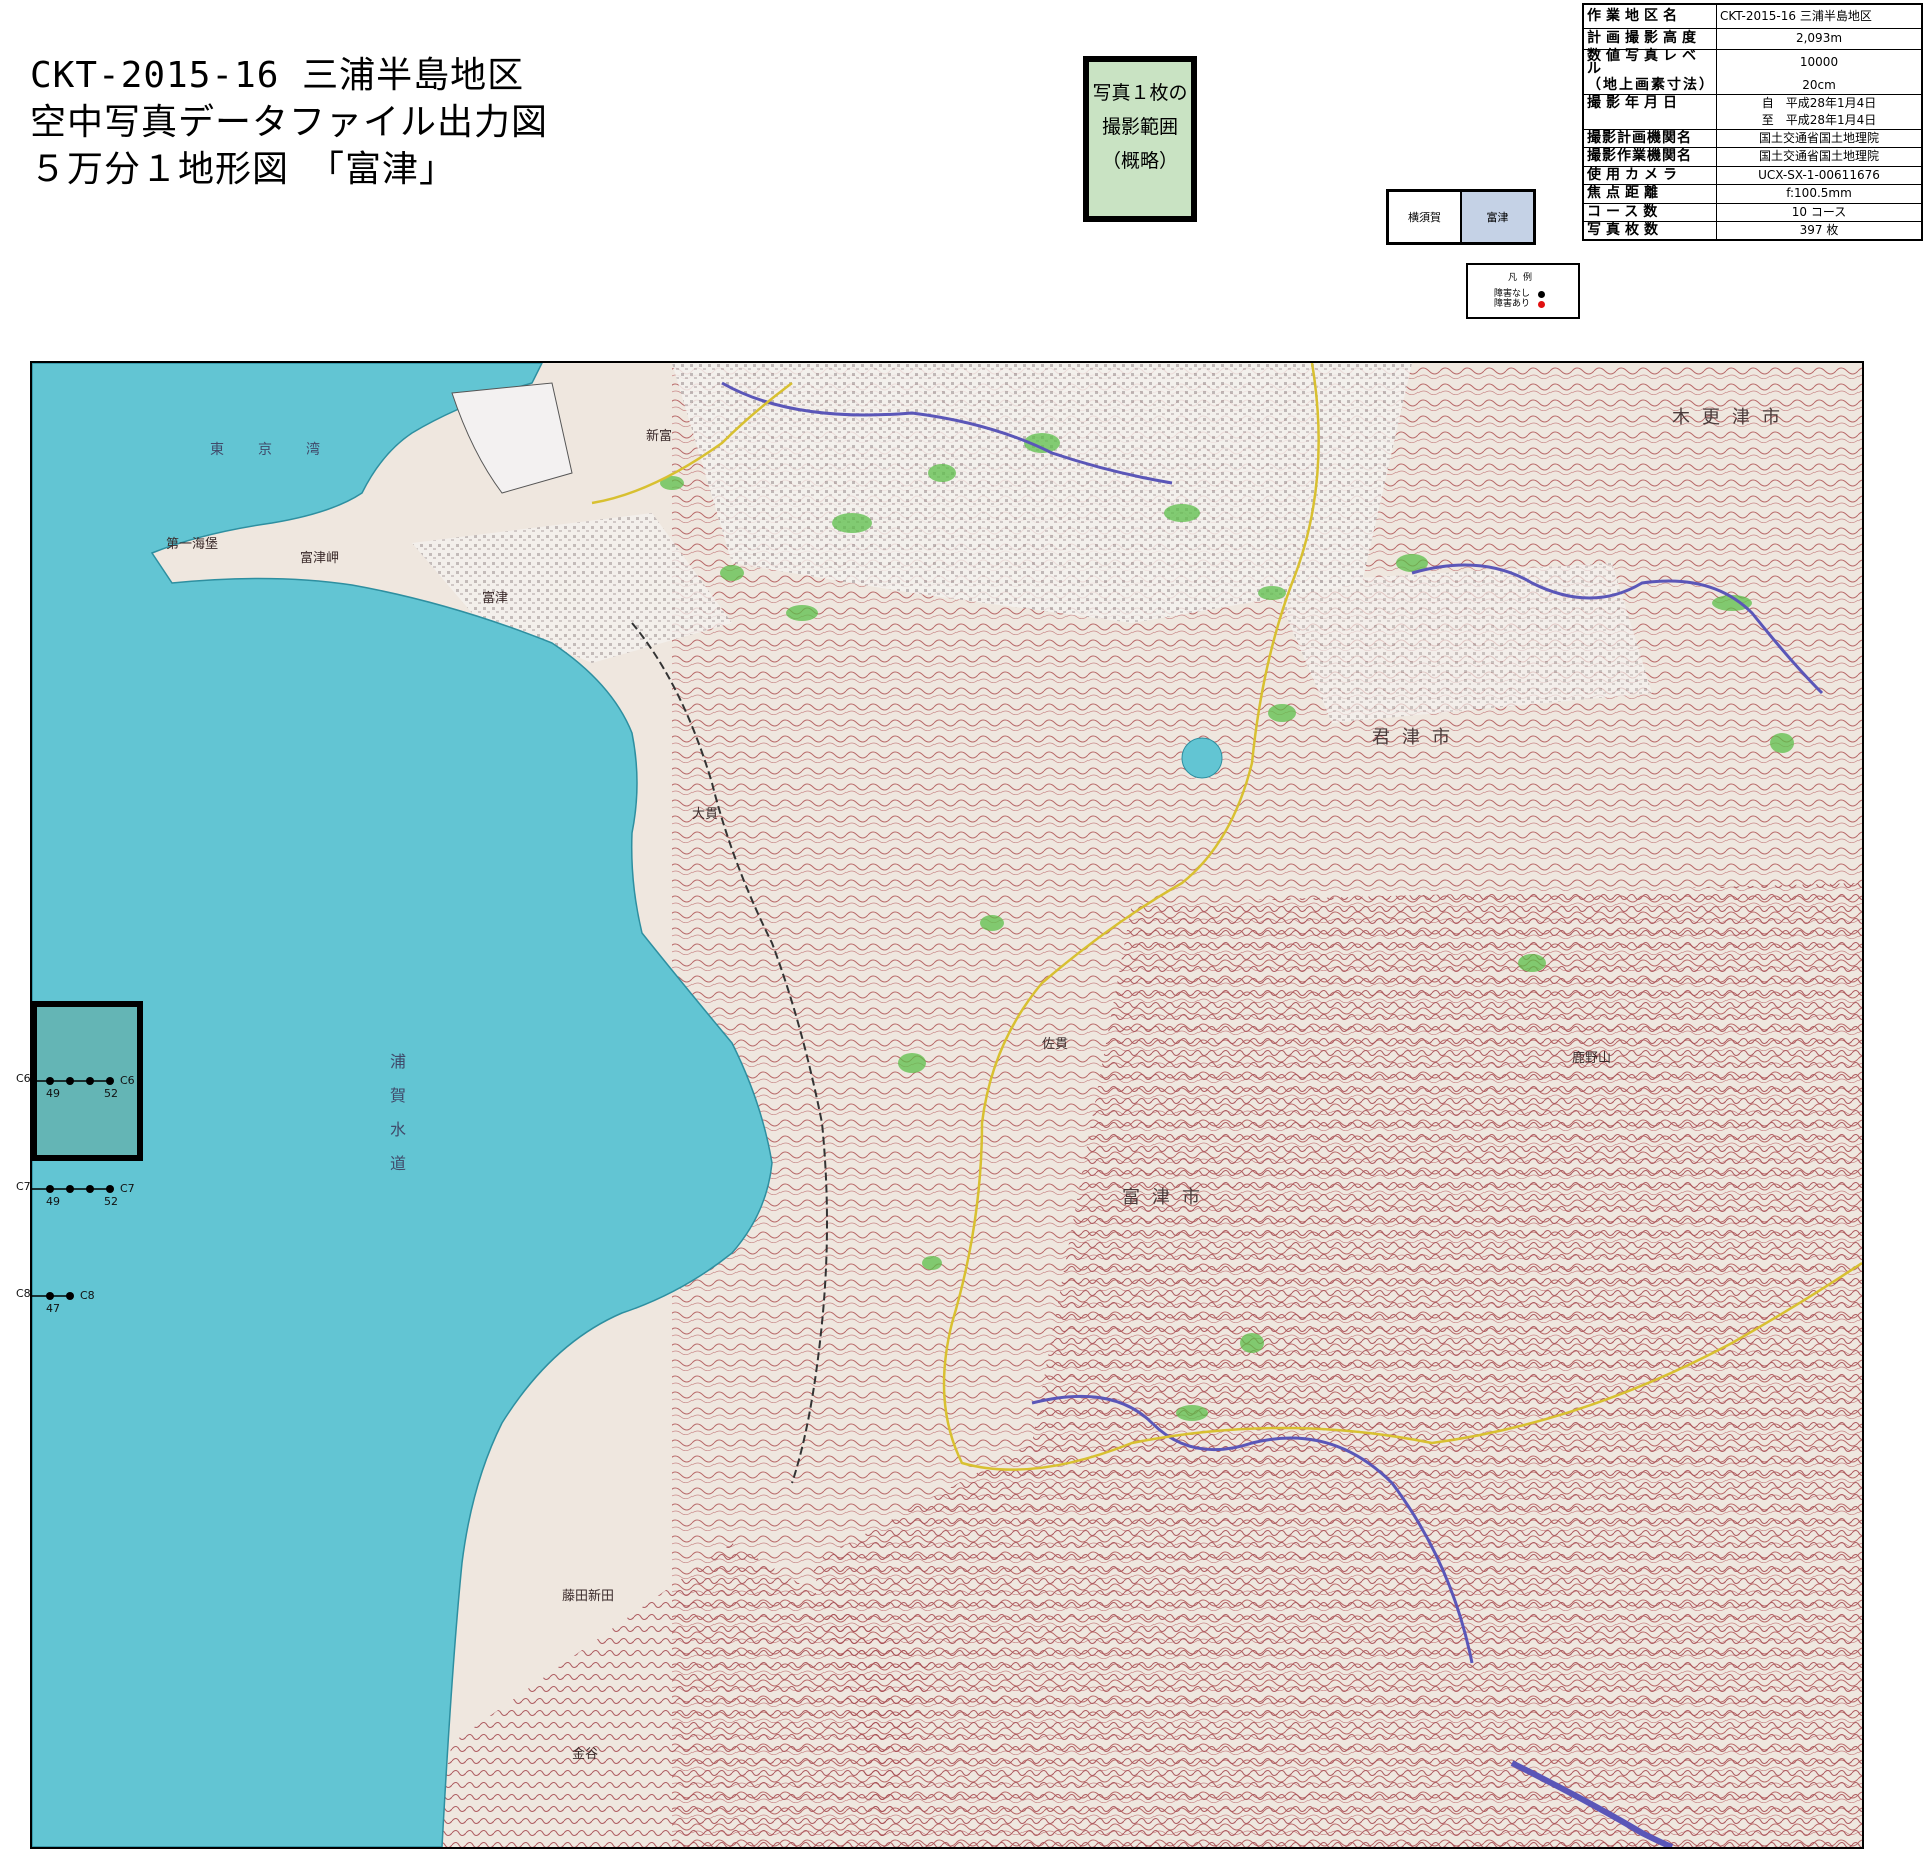  Describe the element at coordinates (1592, 1058) in the screenshot. I see `label-kanozan: 鹿野山` at that location.